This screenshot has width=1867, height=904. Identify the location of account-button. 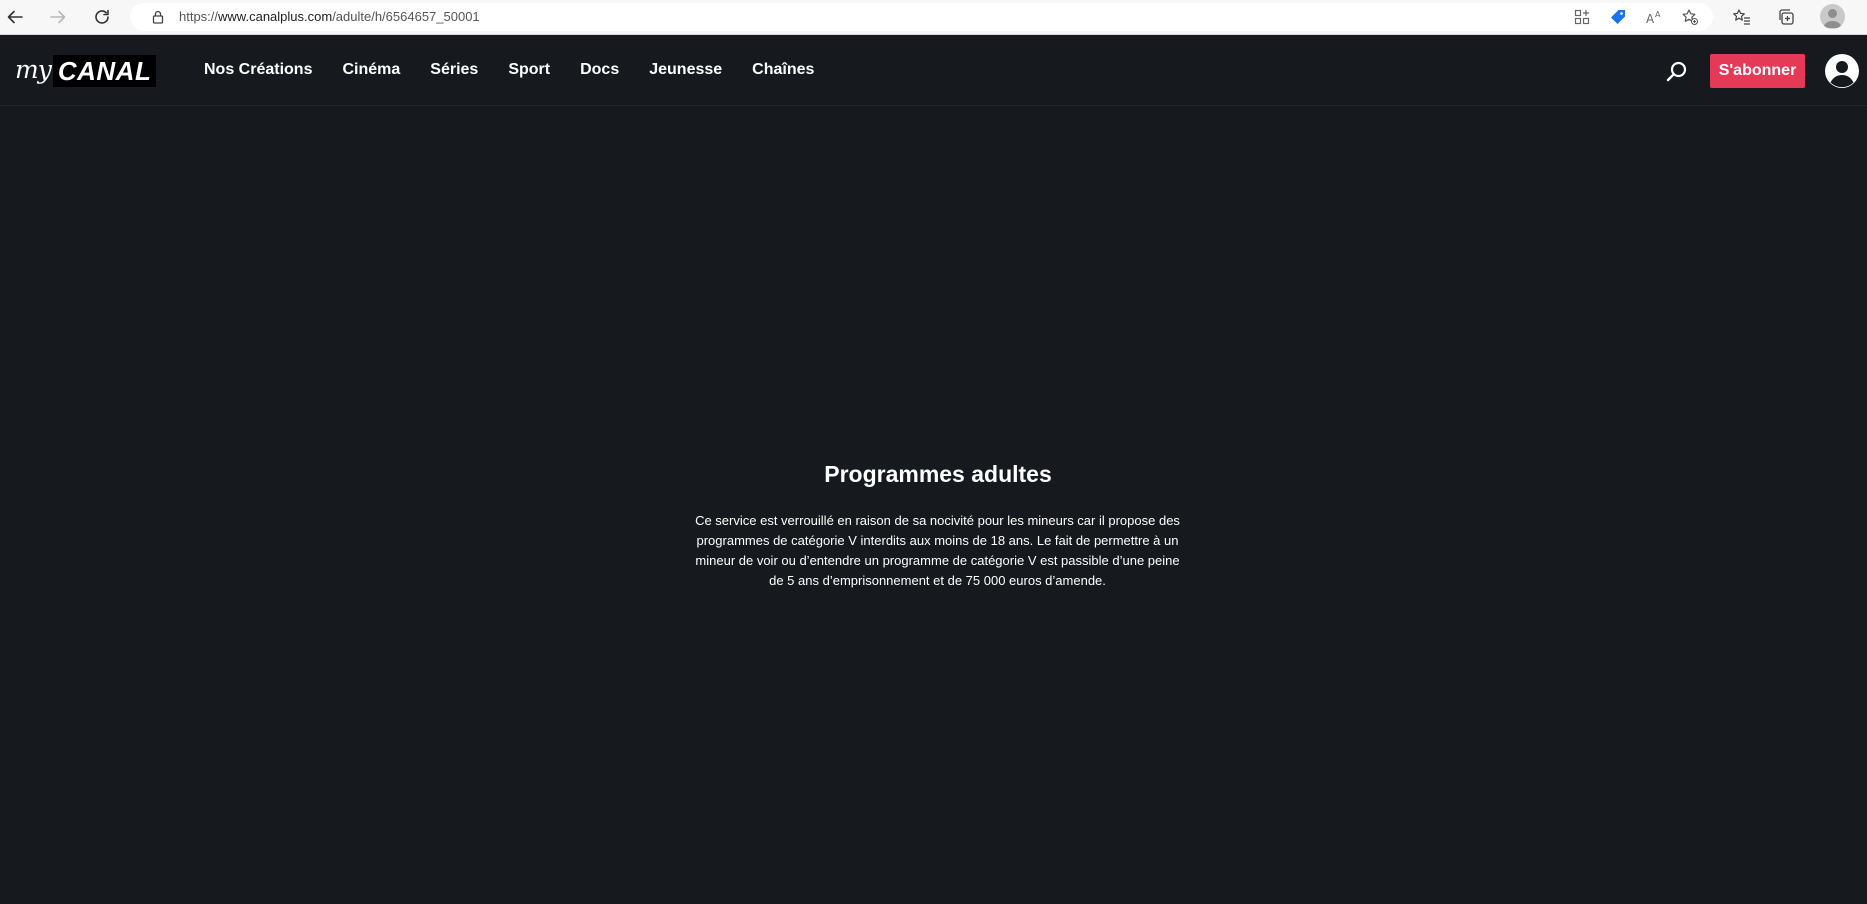
(1842, 71).